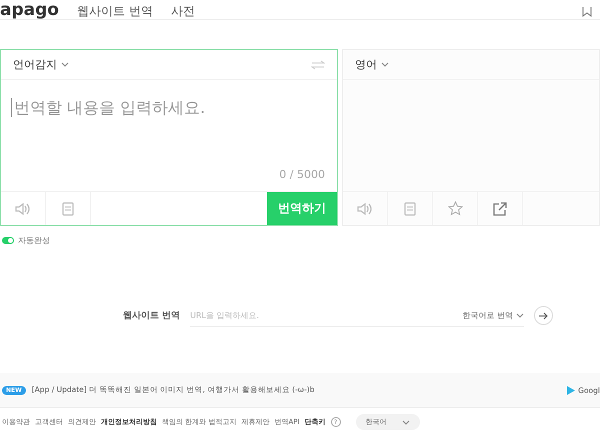 This screenshot has height=434, width=600. What do you see at coordinates (455, 208) in the screenshot?
I see `star-icon` at bounding box center [455, 208].